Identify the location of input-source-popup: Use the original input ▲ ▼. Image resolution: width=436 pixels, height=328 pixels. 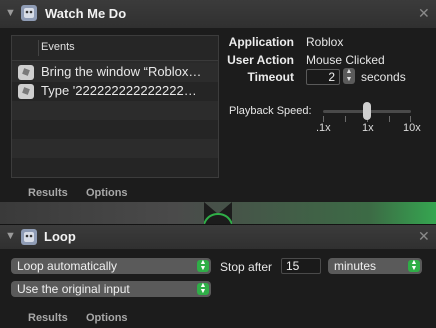
(111, 289).